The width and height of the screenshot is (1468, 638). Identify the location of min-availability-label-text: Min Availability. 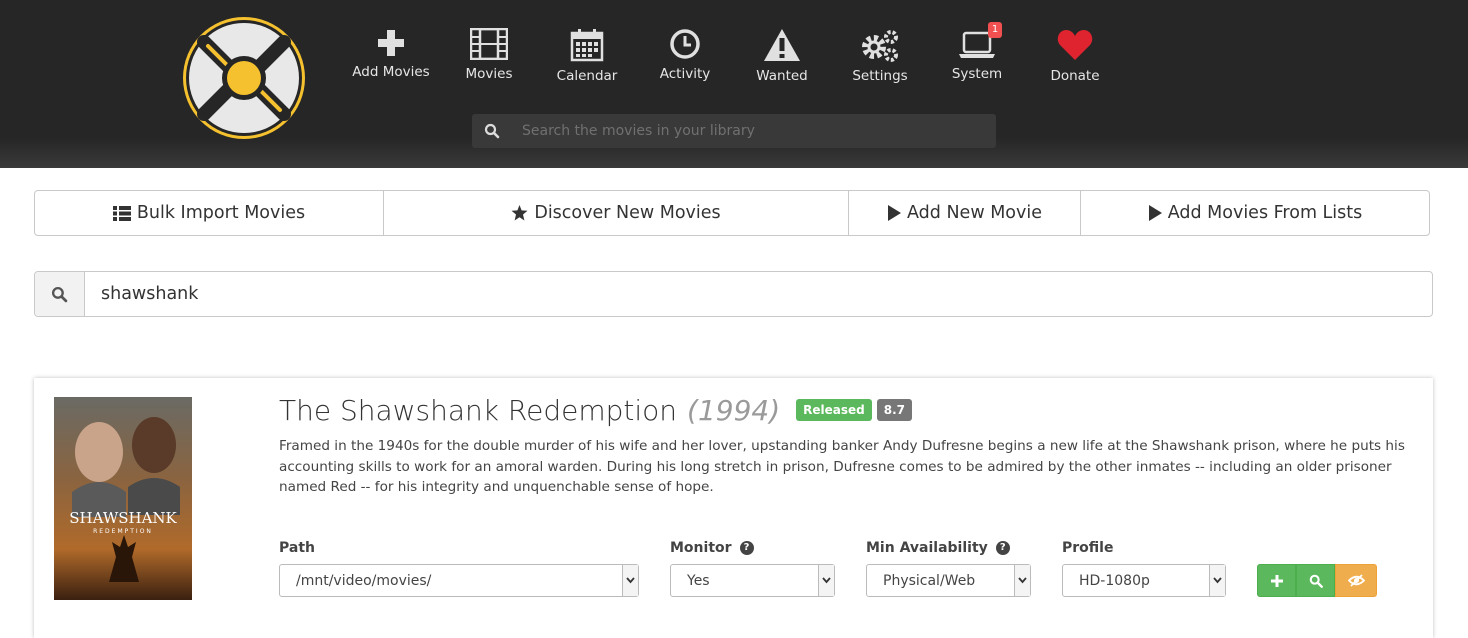
(927, 548).